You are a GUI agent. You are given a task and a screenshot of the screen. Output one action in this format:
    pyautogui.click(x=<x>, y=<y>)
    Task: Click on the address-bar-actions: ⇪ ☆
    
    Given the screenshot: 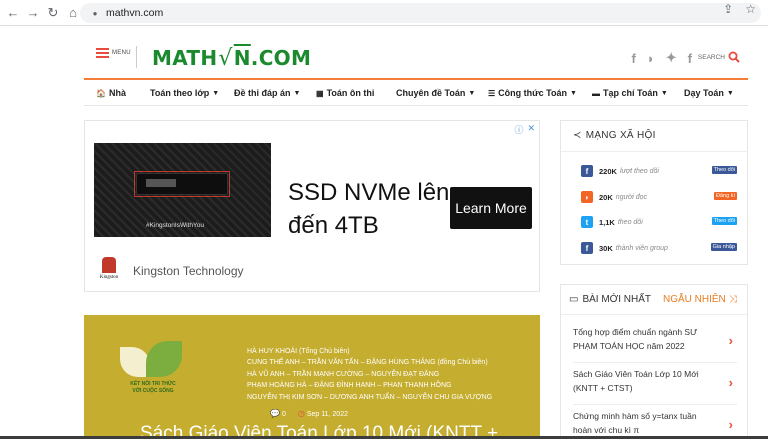 What is the action you would take?
    pyautogui.click(x=739, y=9)
    